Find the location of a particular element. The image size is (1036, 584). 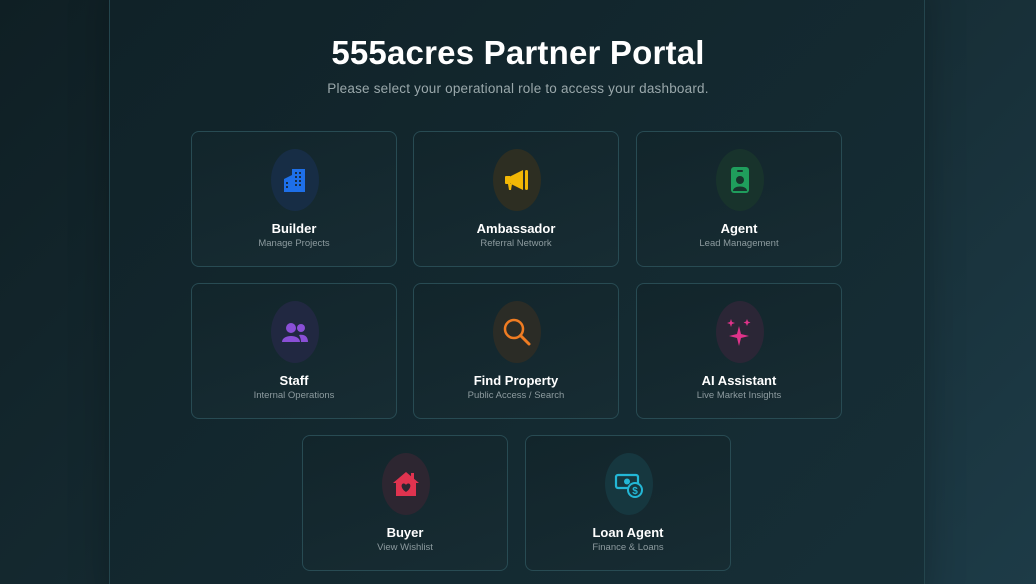

role-title: Buyer is located at coordinates (405, 532).